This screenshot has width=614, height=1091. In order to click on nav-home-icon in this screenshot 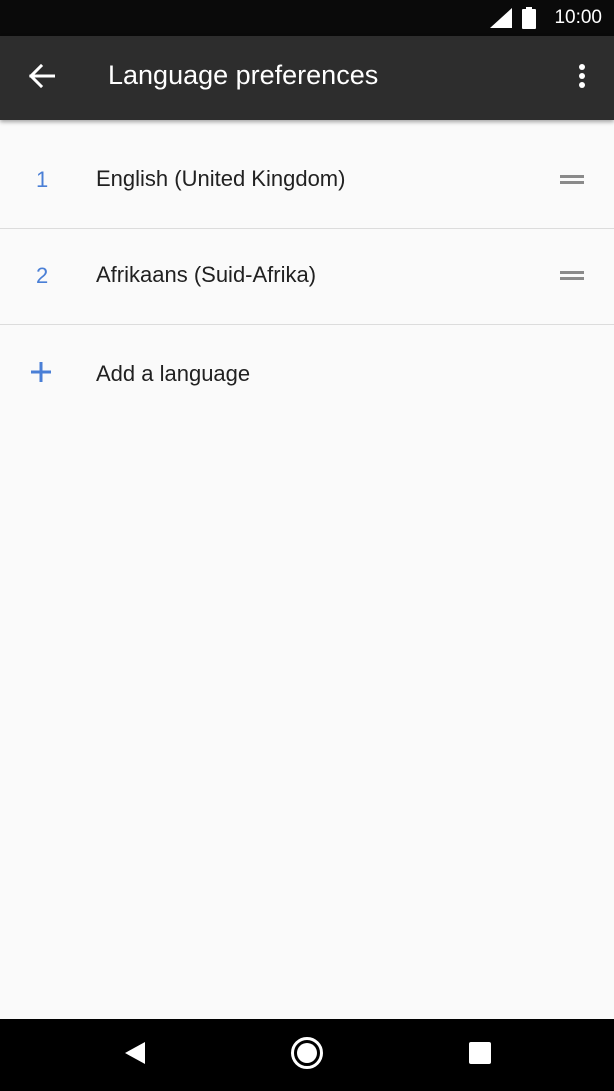, I will do `click(307, 1055)`.